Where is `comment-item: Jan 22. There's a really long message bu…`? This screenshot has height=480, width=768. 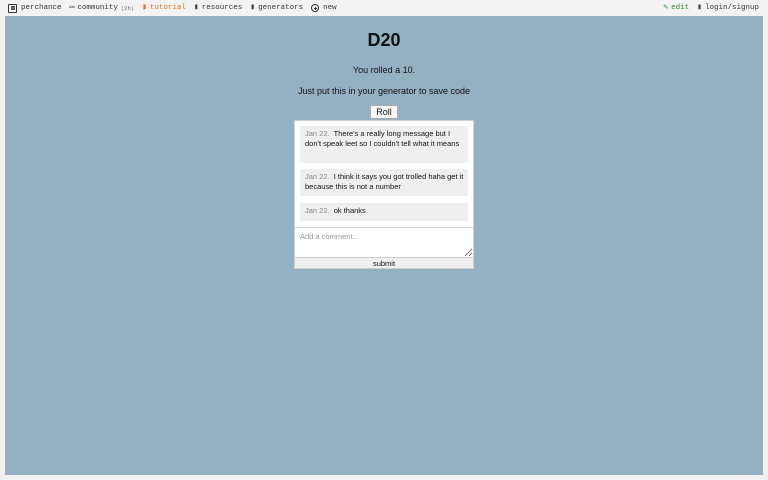 comment-item: Jan 22. There's a really long message bu… is located at coordinates (384, 144).